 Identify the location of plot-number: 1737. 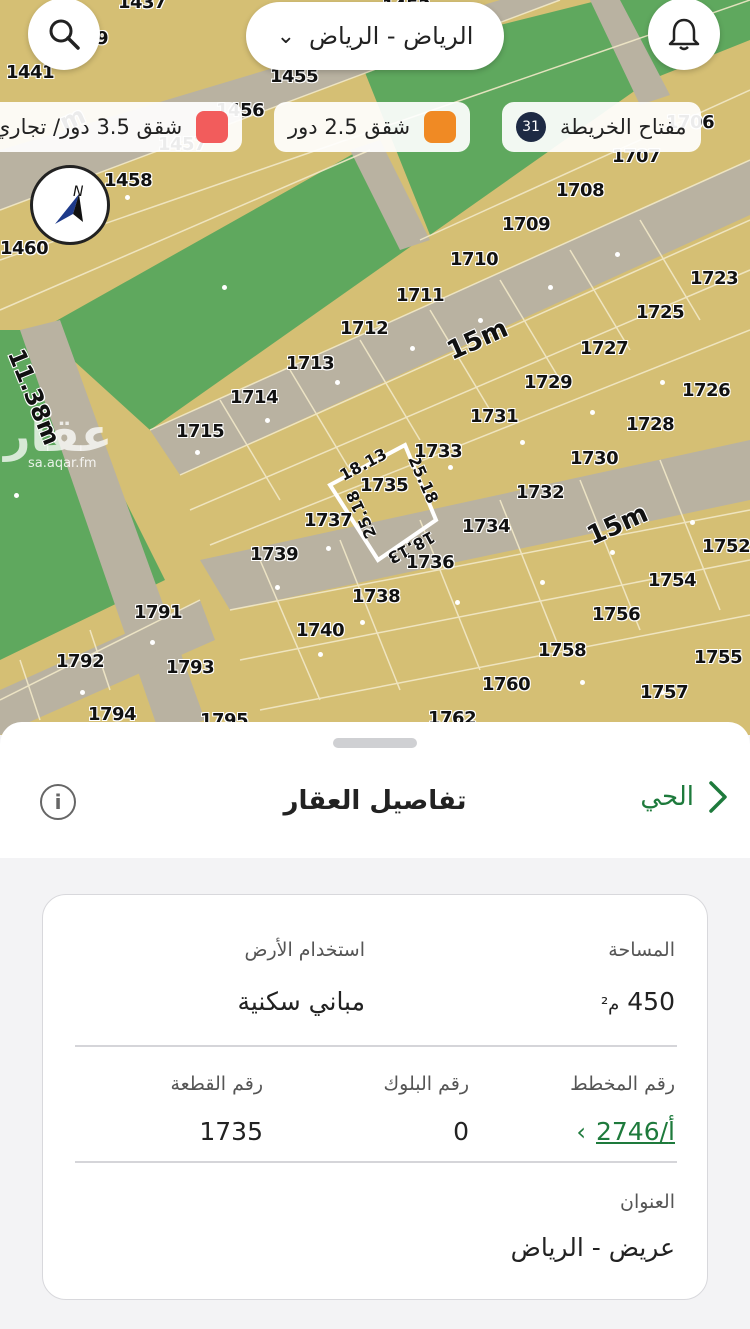
(328, 520).